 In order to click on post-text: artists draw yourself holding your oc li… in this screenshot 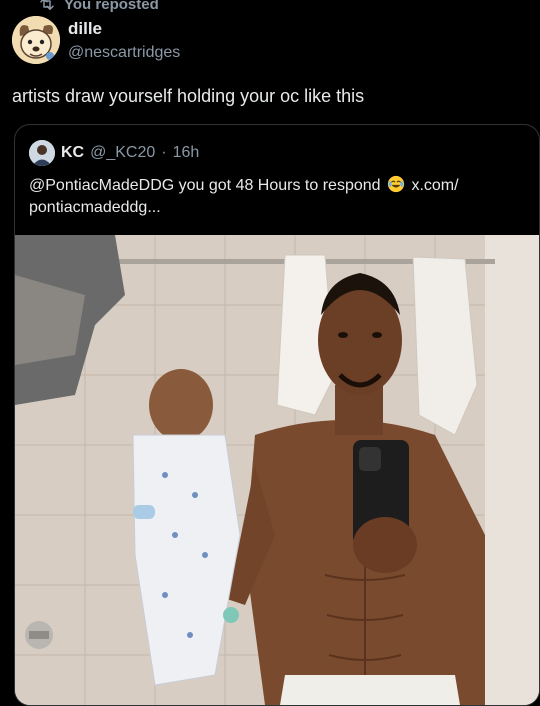, I will do `click(188, 96)`.